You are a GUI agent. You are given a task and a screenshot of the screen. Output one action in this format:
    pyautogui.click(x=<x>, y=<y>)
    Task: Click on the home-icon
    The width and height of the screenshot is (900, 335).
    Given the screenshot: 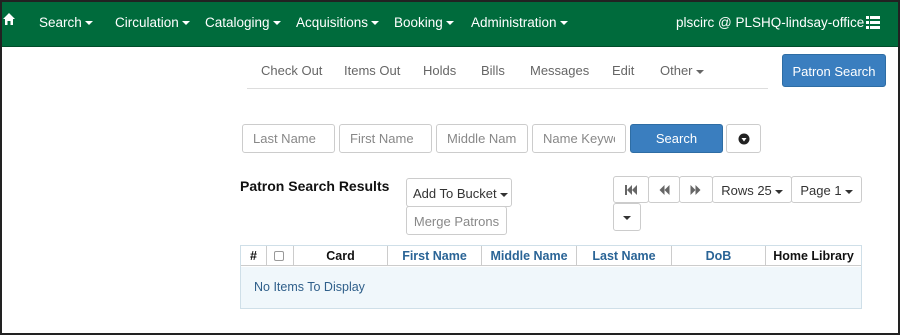 What is the action you would take?
    pyautogui.click(x=10, y=22)
    